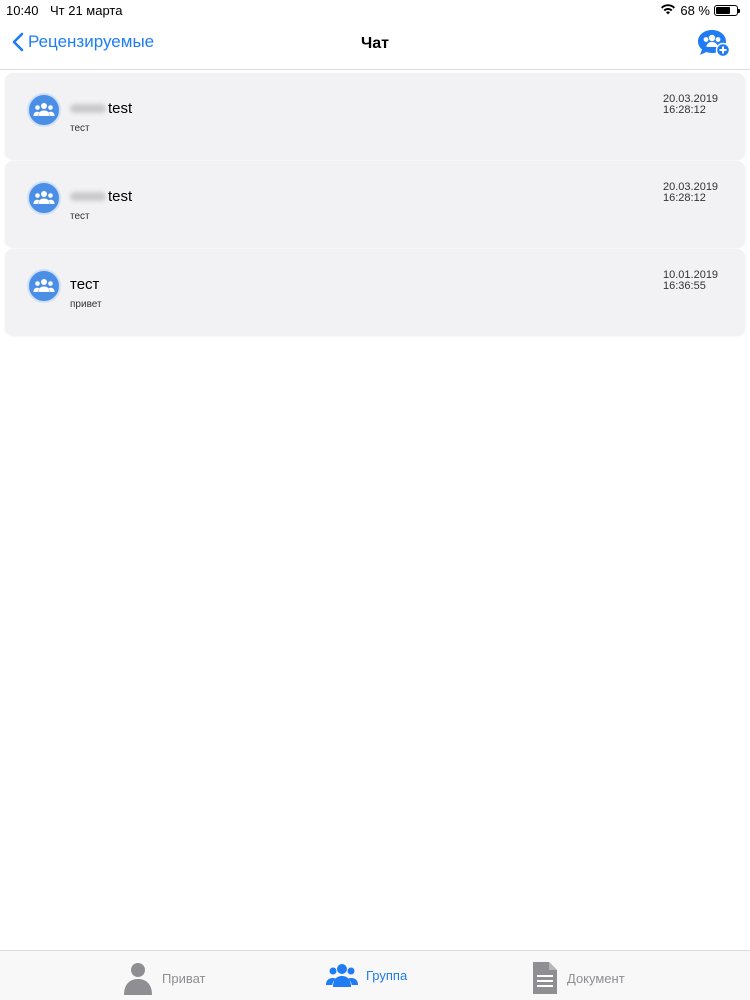 The image size is (750, 1000). I want to click on battery-icon, so click(727, 10).